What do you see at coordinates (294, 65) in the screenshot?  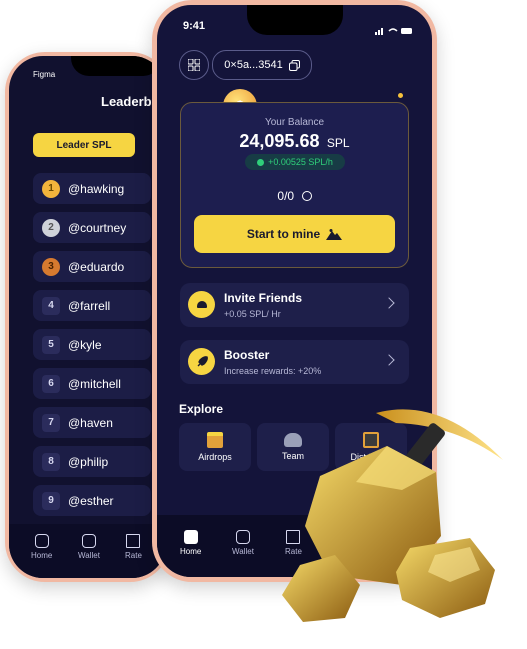 I see `copy-icon` at bounding box center [294, 65].